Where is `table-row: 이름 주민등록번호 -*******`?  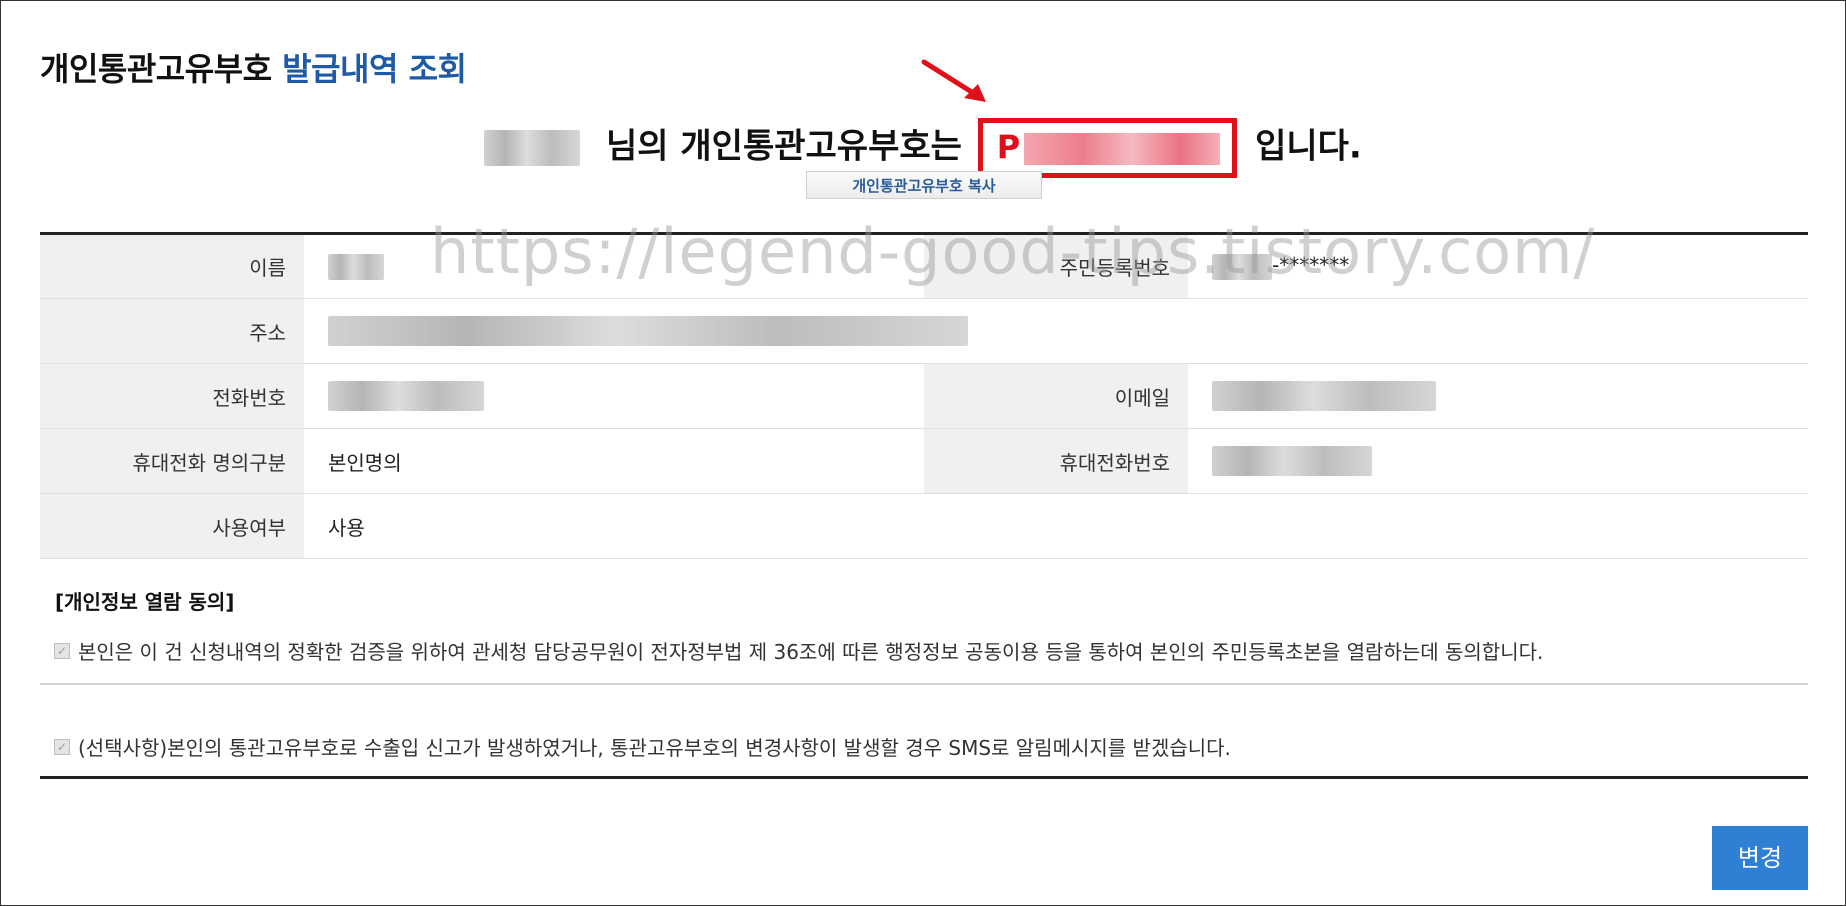 table-row: 이름 주민등록번호 -******* is located at coordinates (924, 266).